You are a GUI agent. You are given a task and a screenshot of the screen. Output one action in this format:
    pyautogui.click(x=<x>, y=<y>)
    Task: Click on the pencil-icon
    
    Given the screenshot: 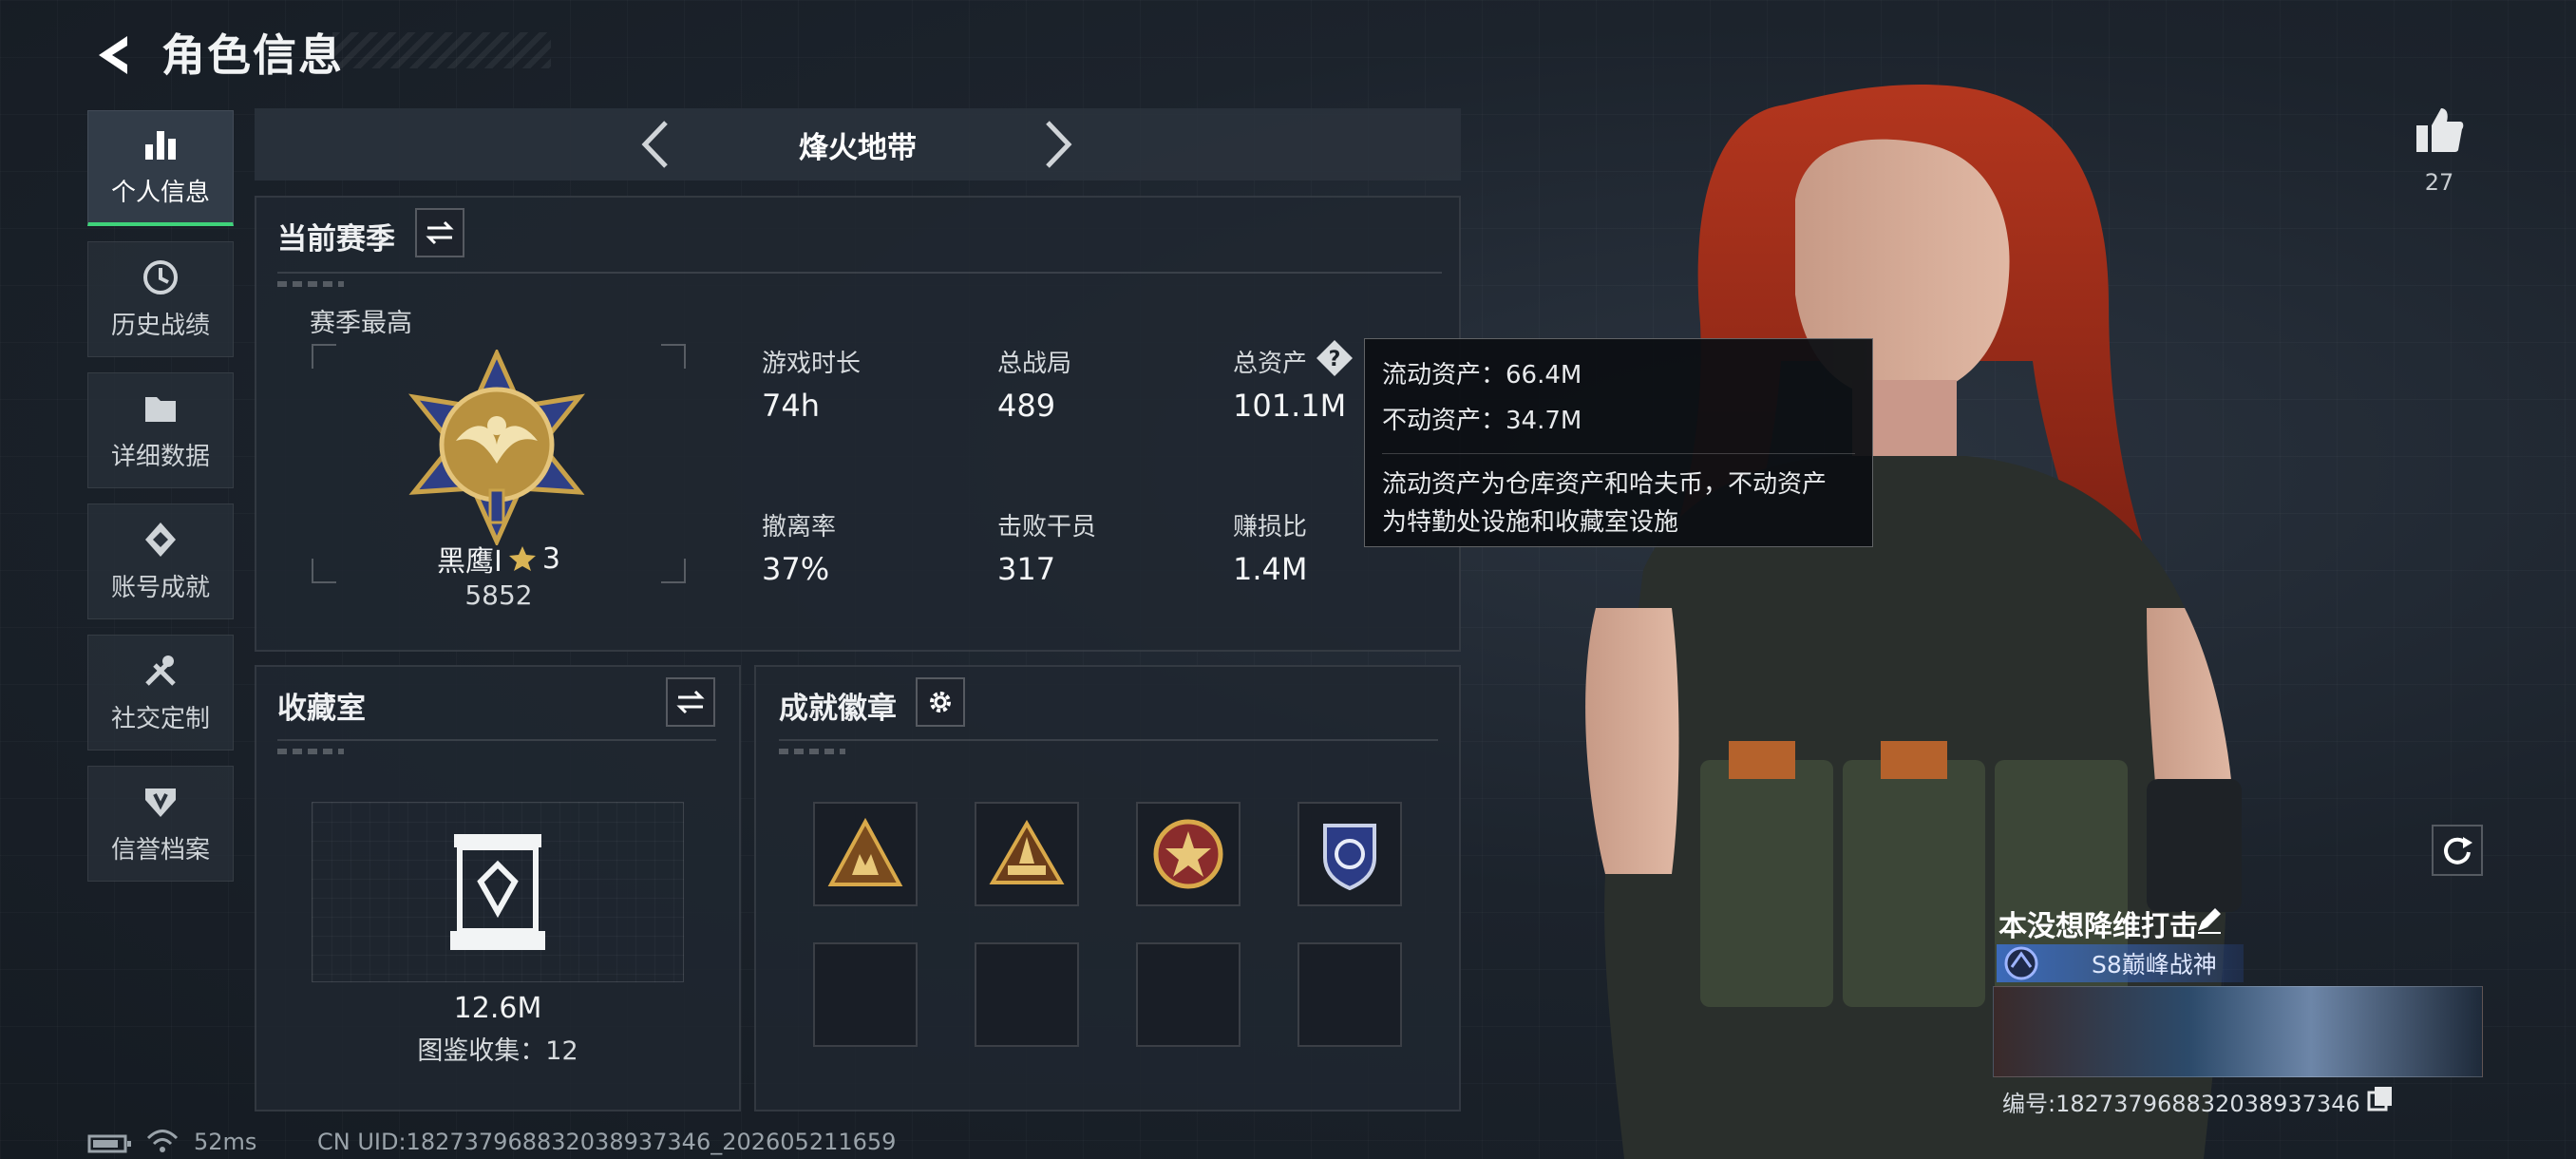 What is the action you would take?
    pyautogui.click(x=2209, y=921)
    